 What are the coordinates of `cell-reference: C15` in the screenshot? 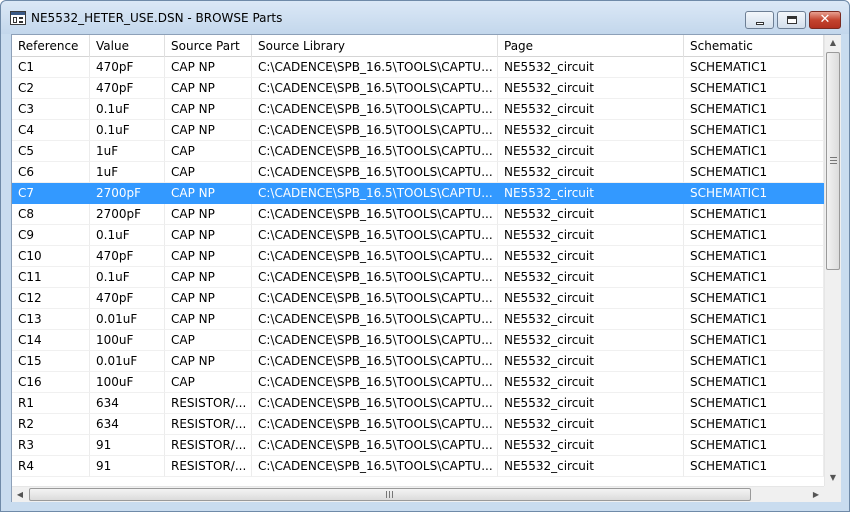 It's located at (51, 361).